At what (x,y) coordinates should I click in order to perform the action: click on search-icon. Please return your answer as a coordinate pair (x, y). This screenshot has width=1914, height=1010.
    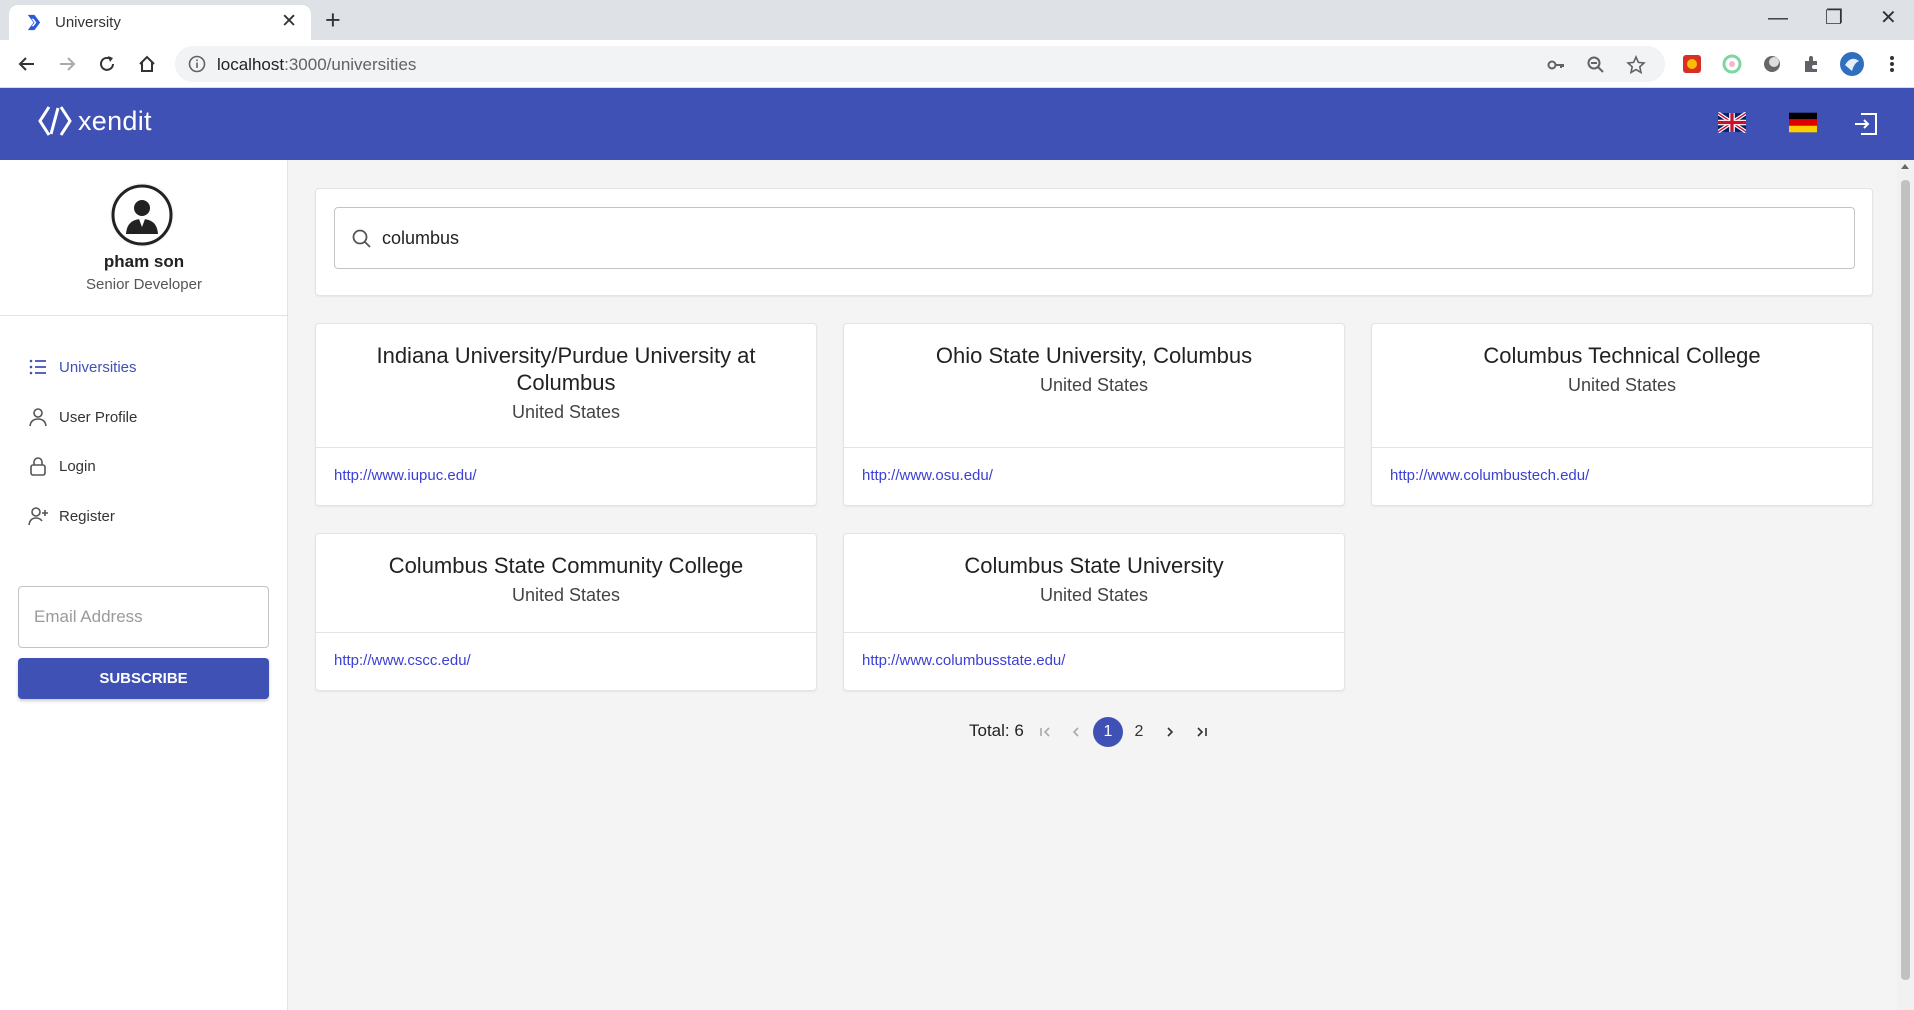
    Looking at the image, I should click on (361, 238).